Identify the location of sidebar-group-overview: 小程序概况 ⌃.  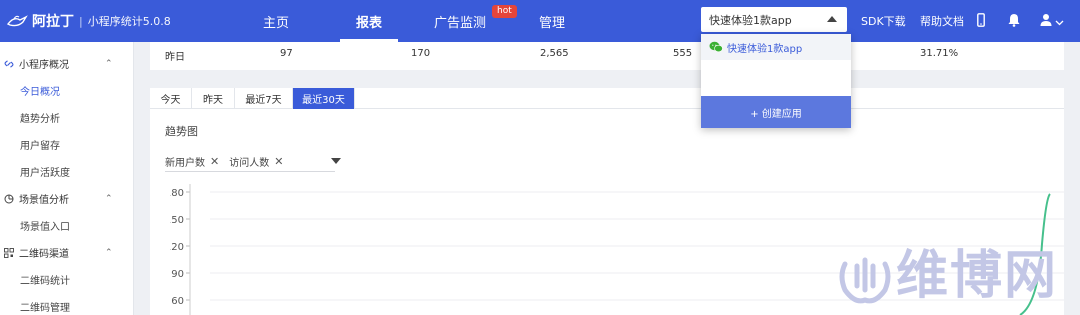
(67, 63).